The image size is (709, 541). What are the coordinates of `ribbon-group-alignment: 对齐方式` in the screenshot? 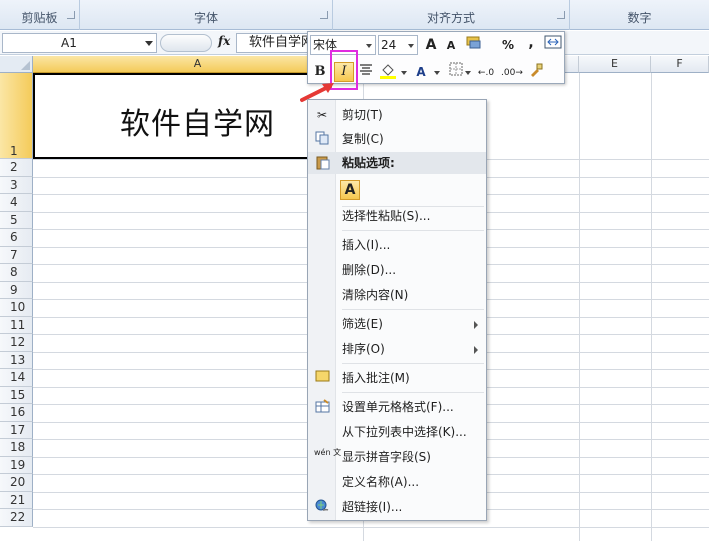 It's located at (451, 15).